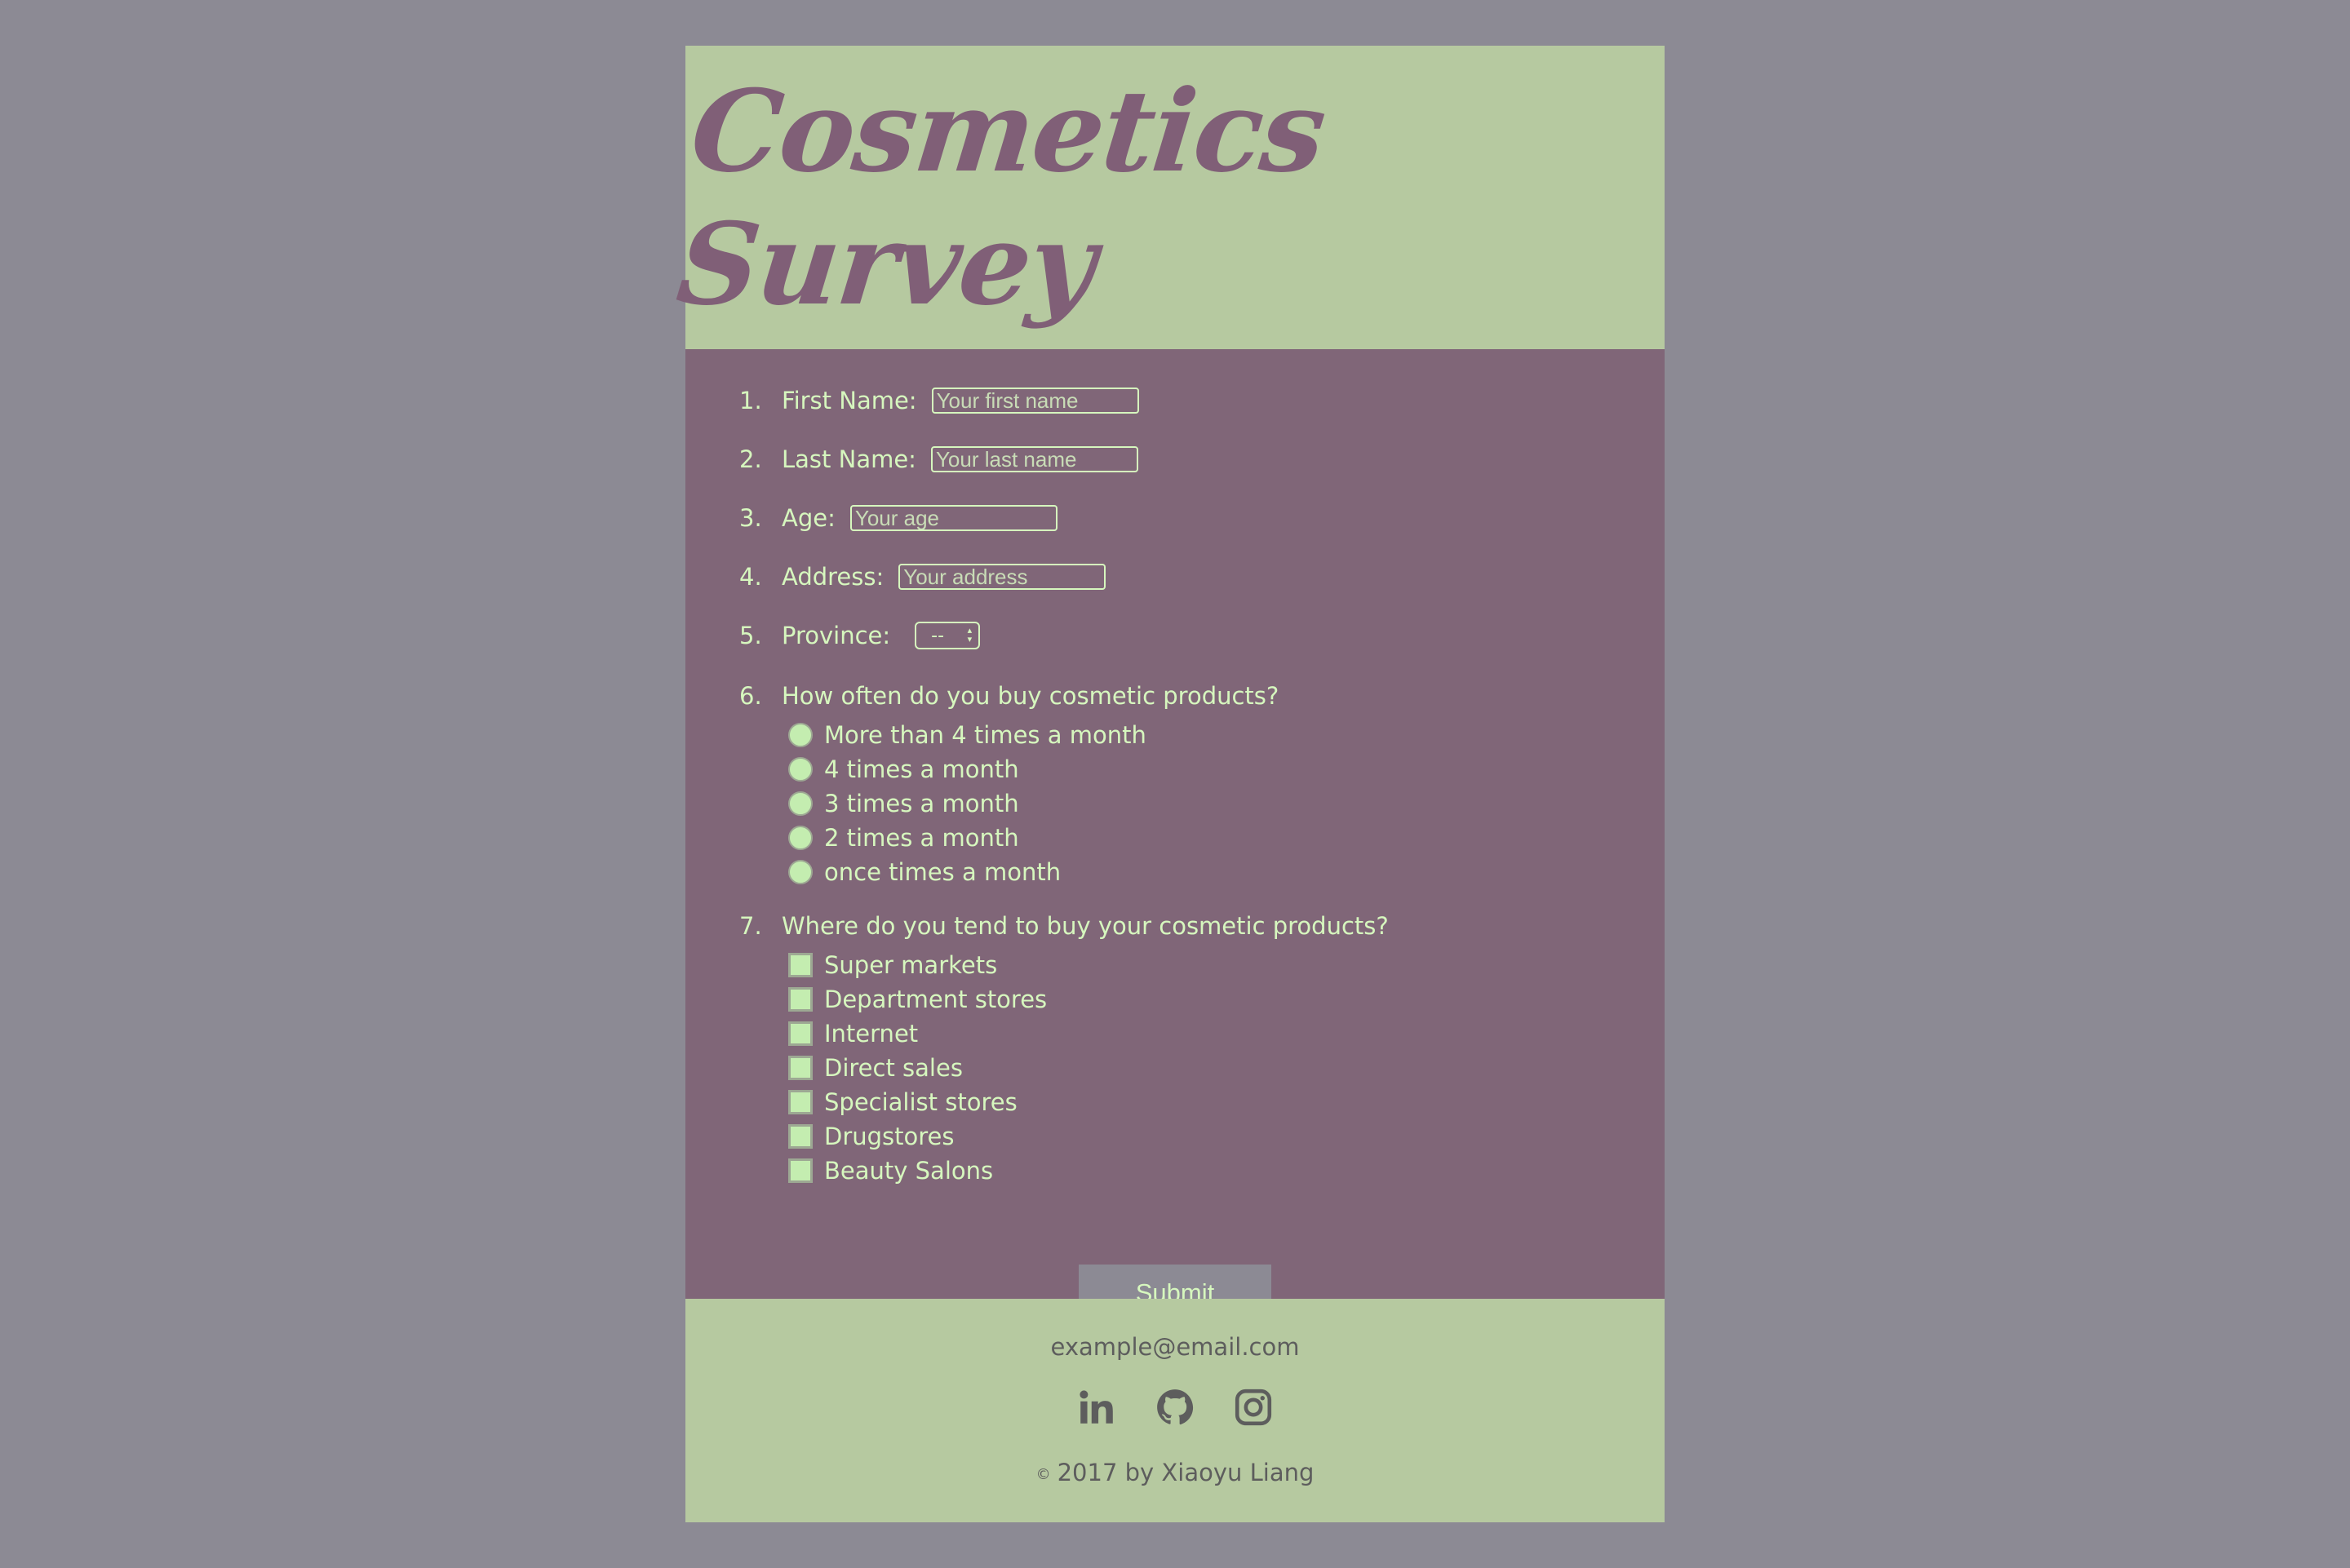  I want to click on question-age: 3. Age:, so click(898, 518).